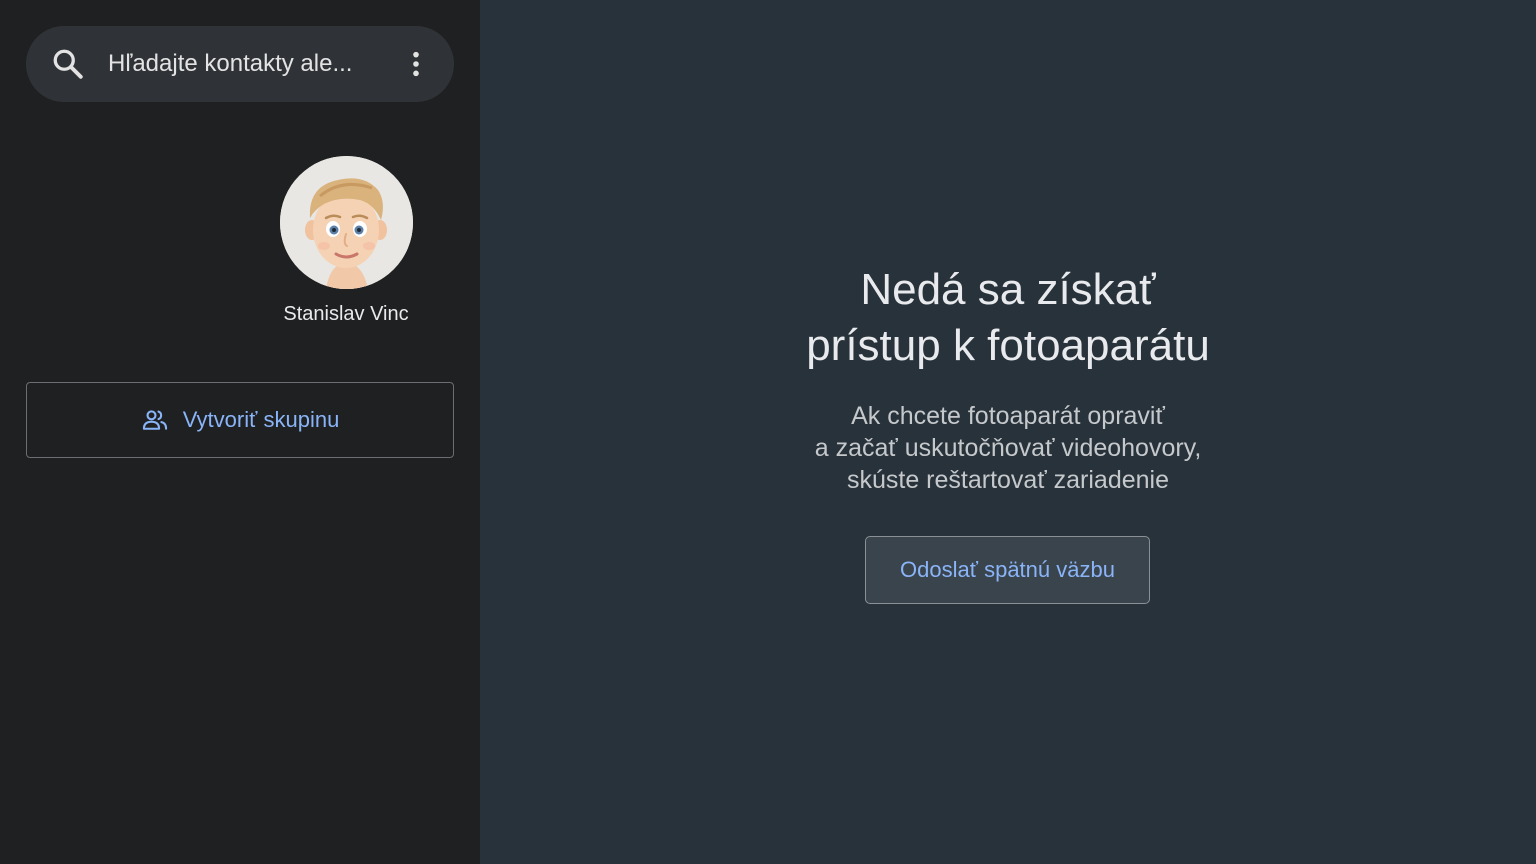  I want to click on contact-name: Stanislav Vinc, so click(346, 314).